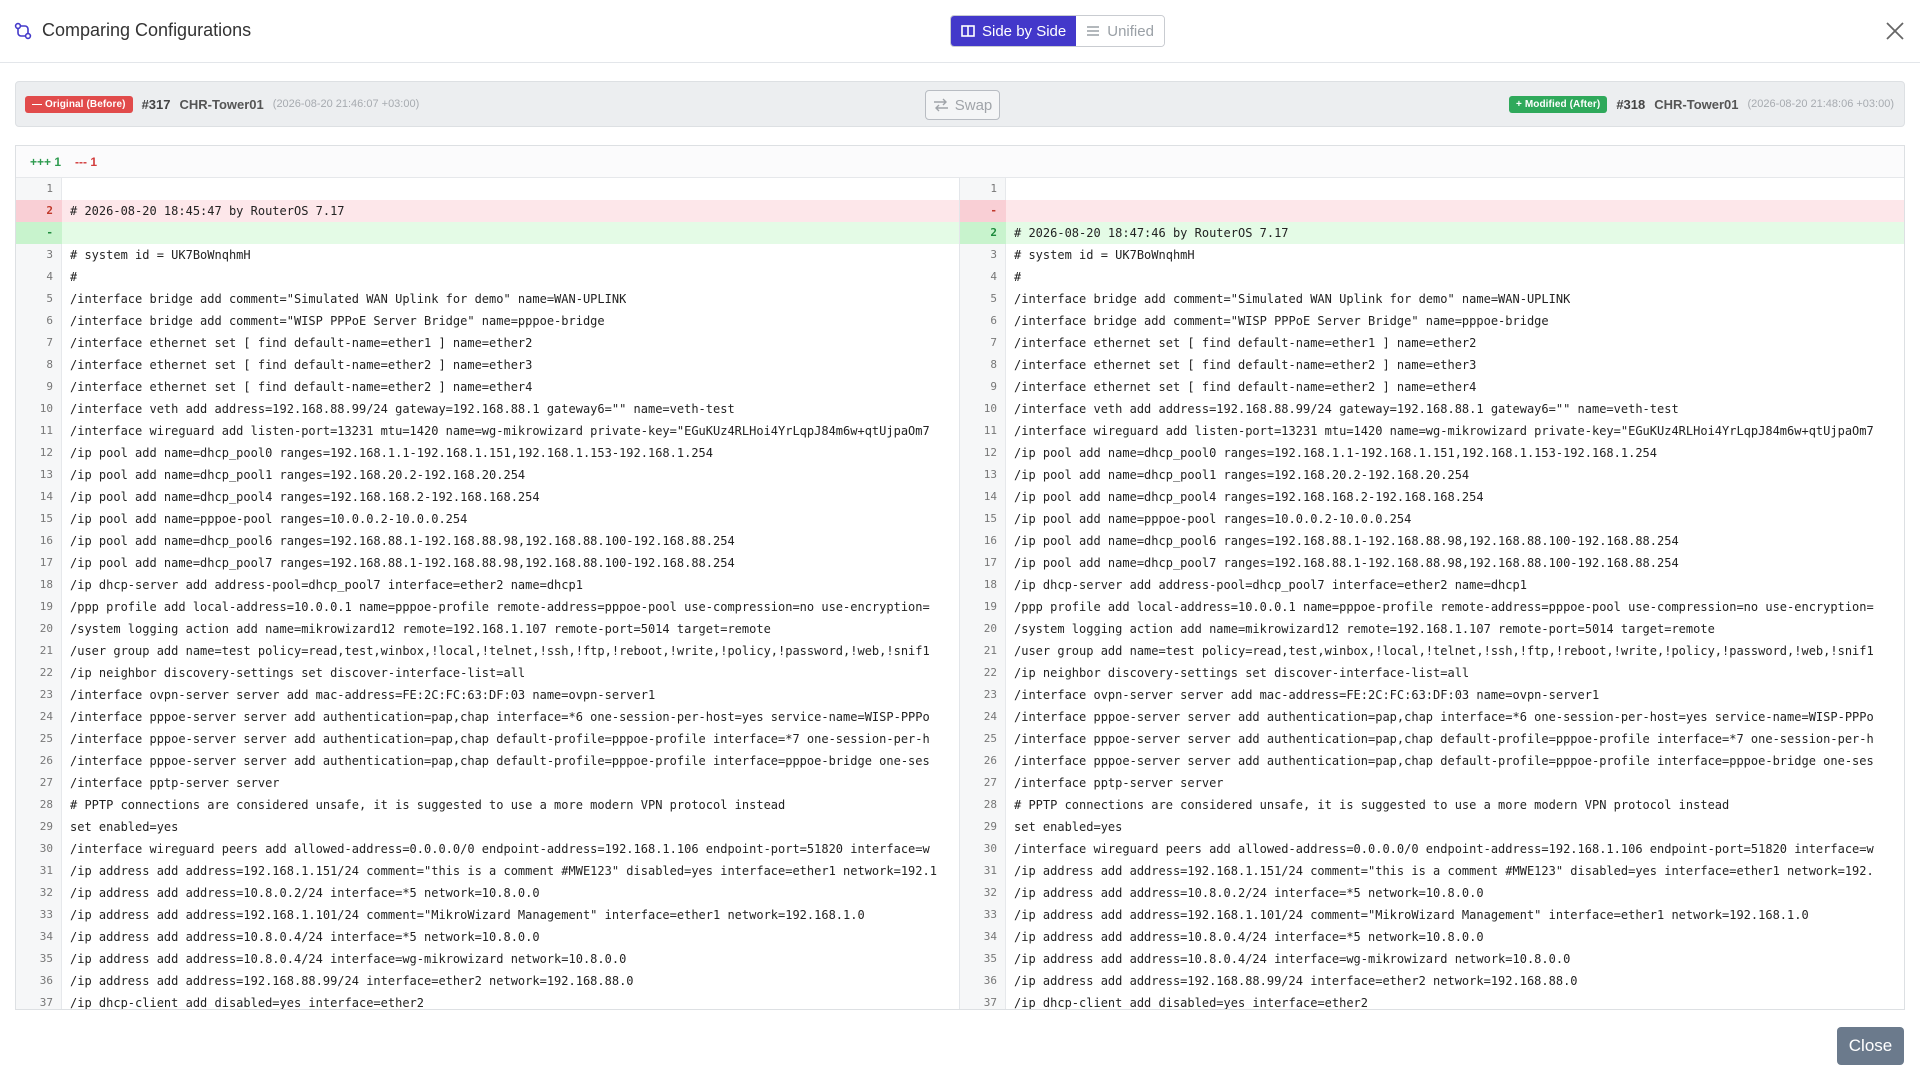  I want to click on line-number: 4, so click(993, 276).